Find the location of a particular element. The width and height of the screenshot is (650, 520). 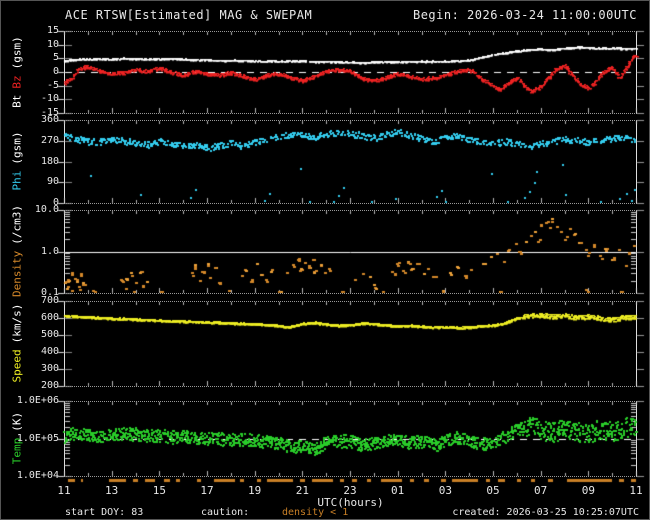

y-tick-label: 5 is located at coordinates (55, 58).